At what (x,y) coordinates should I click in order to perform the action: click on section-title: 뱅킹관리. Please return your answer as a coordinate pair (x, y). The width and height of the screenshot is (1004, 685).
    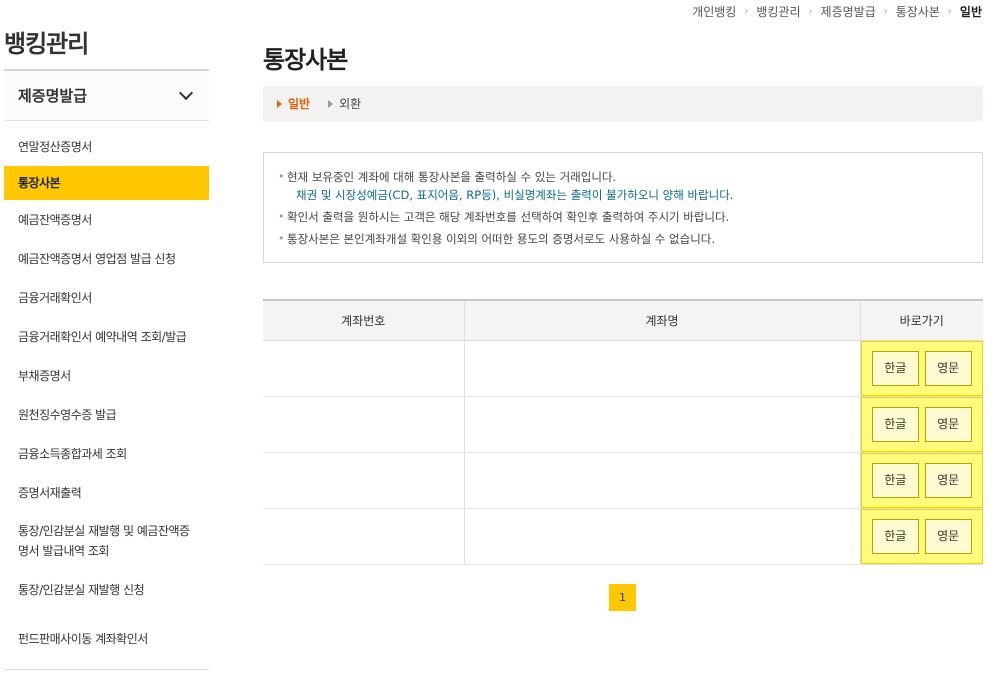
    Looking at the image, I should click on (46, 44).